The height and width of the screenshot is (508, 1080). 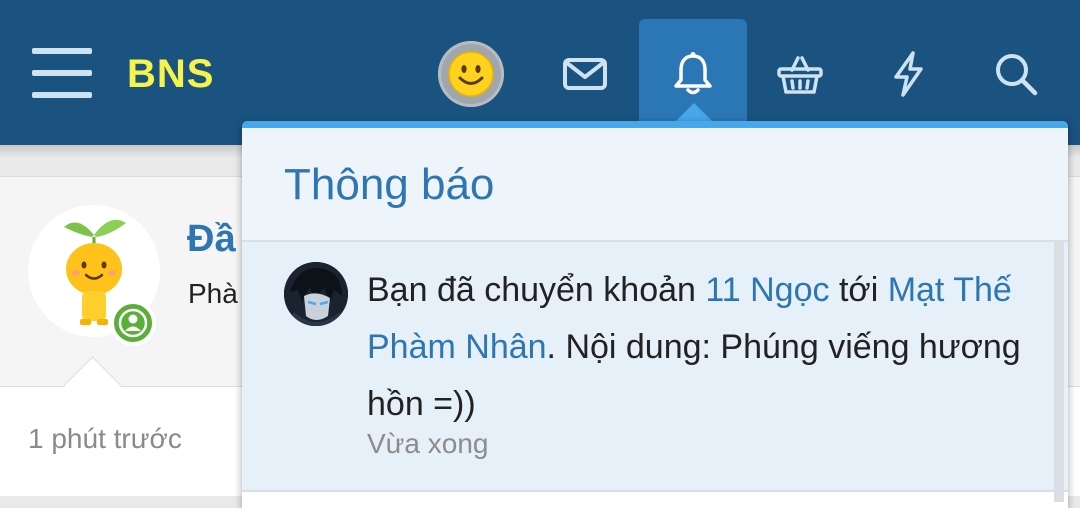 What do you see at coordinates (105, 438) in the screenshot?
I see `post-timestamp: 1 phút trước` at bounding box center [105, 438].